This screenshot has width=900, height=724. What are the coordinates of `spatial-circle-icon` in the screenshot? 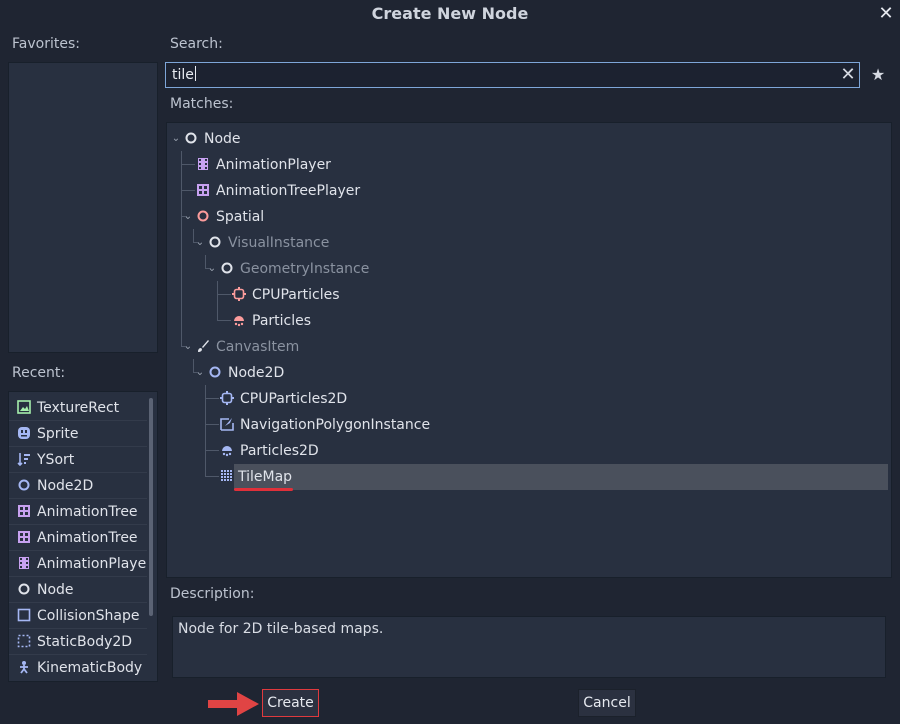 It's located at (203, 216).